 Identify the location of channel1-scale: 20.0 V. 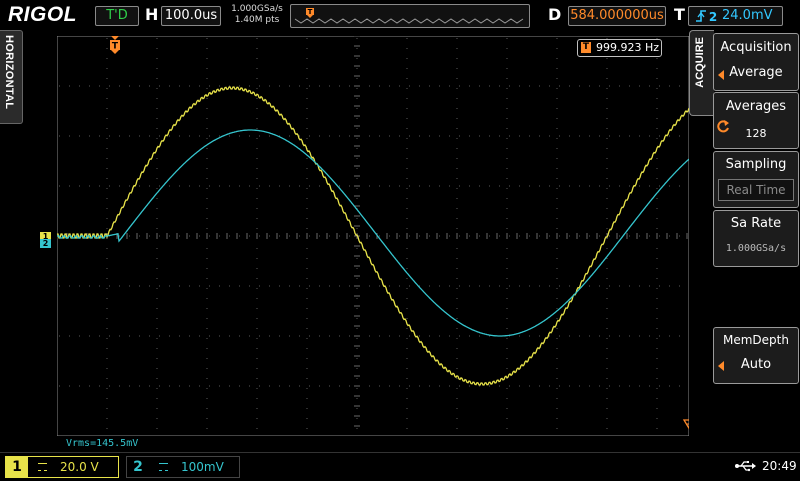
(79, 467).